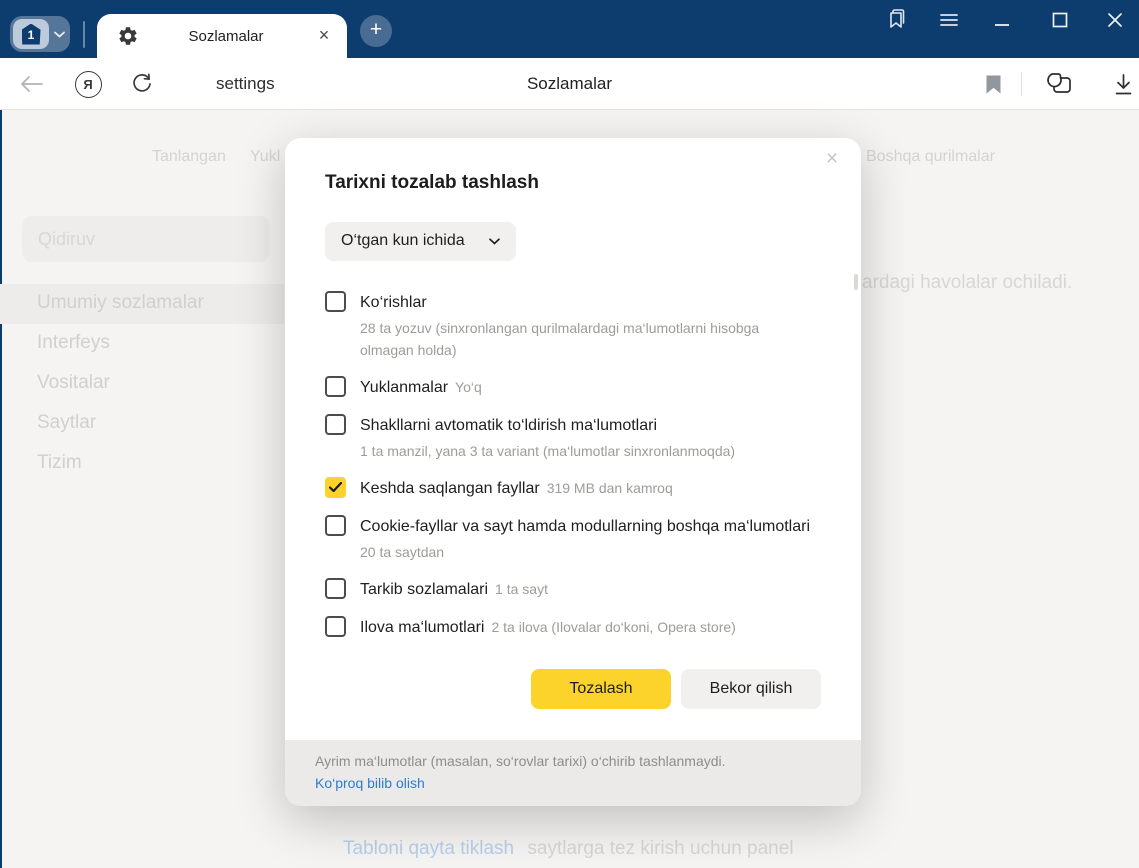 The width and height of the screenshot is (1139, 868). What do you see at coordinates (450, 488) in the screenshot?
I see `clear-item-label: Keshda saqlangan fayllar` at bounding box center [450, 488].